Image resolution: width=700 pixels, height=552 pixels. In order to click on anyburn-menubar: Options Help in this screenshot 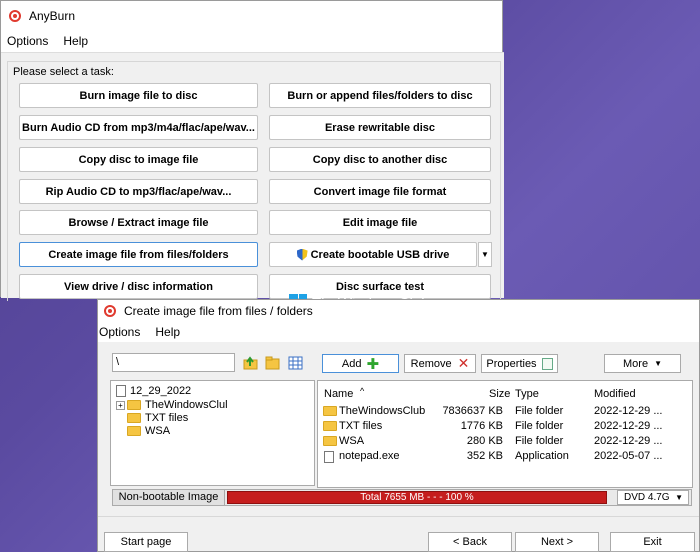, I will do `click(251, 41)`.